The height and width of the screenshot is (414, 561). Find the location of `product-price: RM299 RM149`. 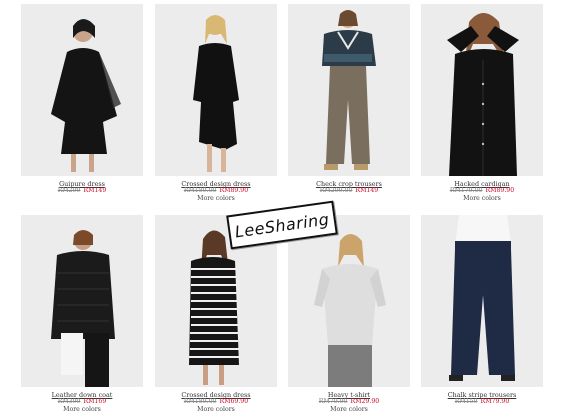

product-price: RM299 RM149 is located at coordinates (82, 190).